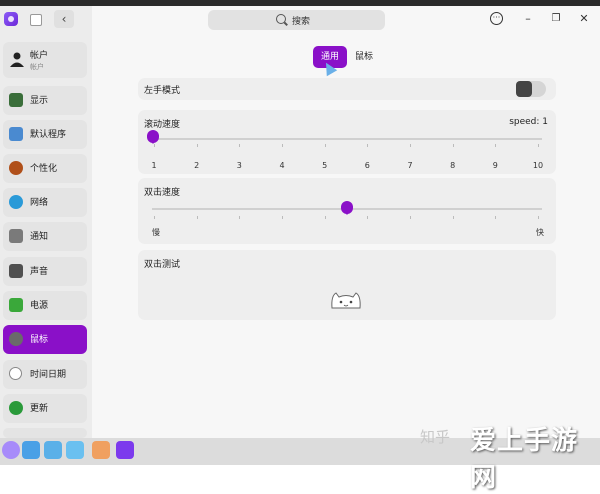  I want to click on sidebar-item-network: 网络, so click(45, 202).